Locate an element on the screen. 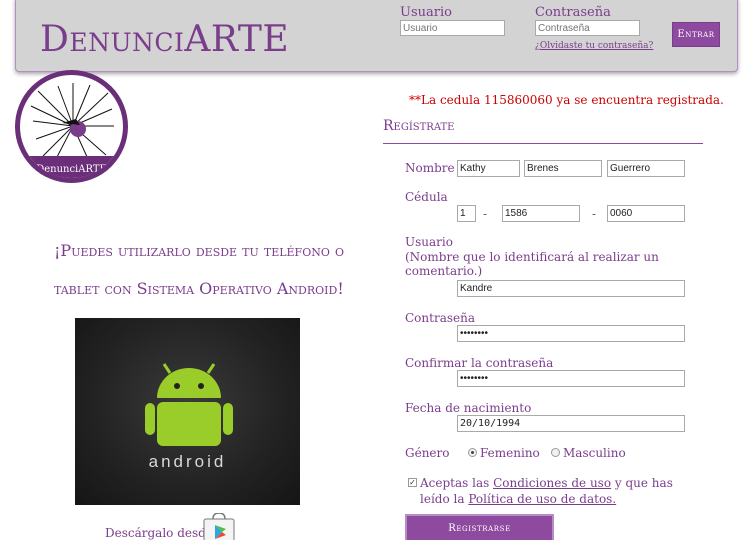 The image size is (745, 540). app-logo: DenunciARTE is located at coordinates (71, 126).